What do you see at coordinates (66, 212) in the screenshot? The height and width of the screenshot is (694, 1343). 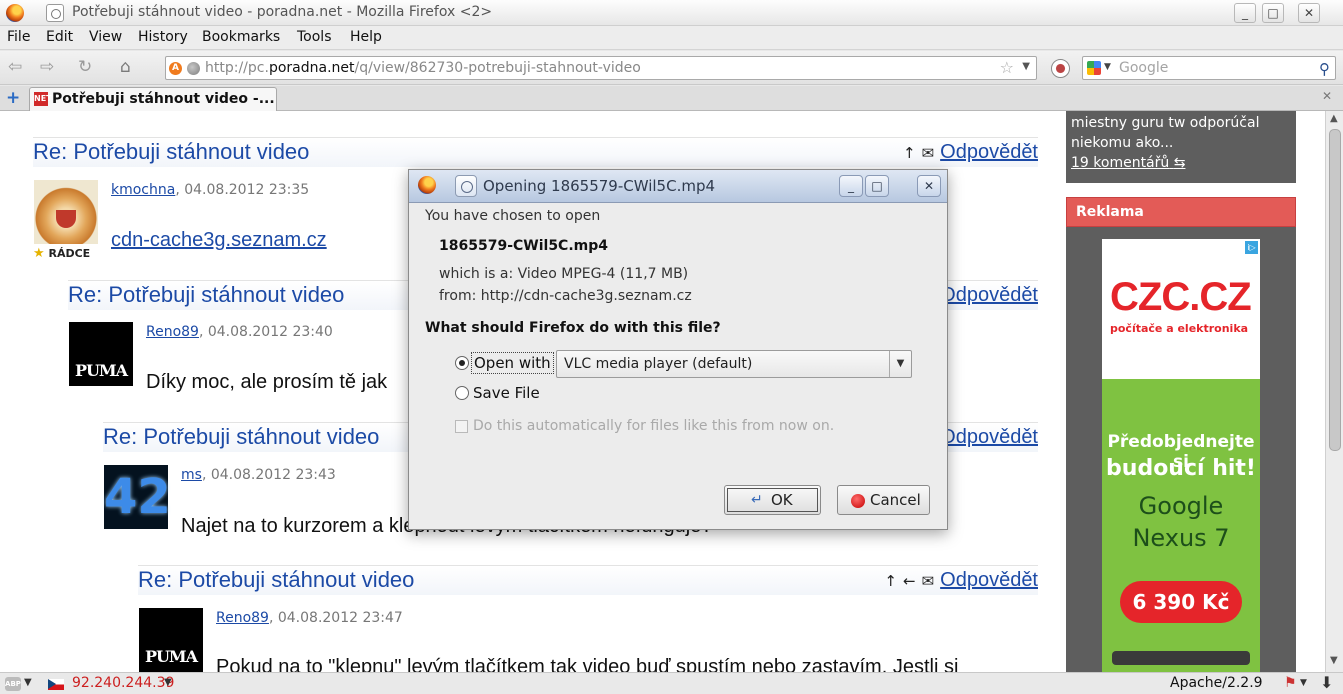 I see `avatar` at bounding box center [66, 212].